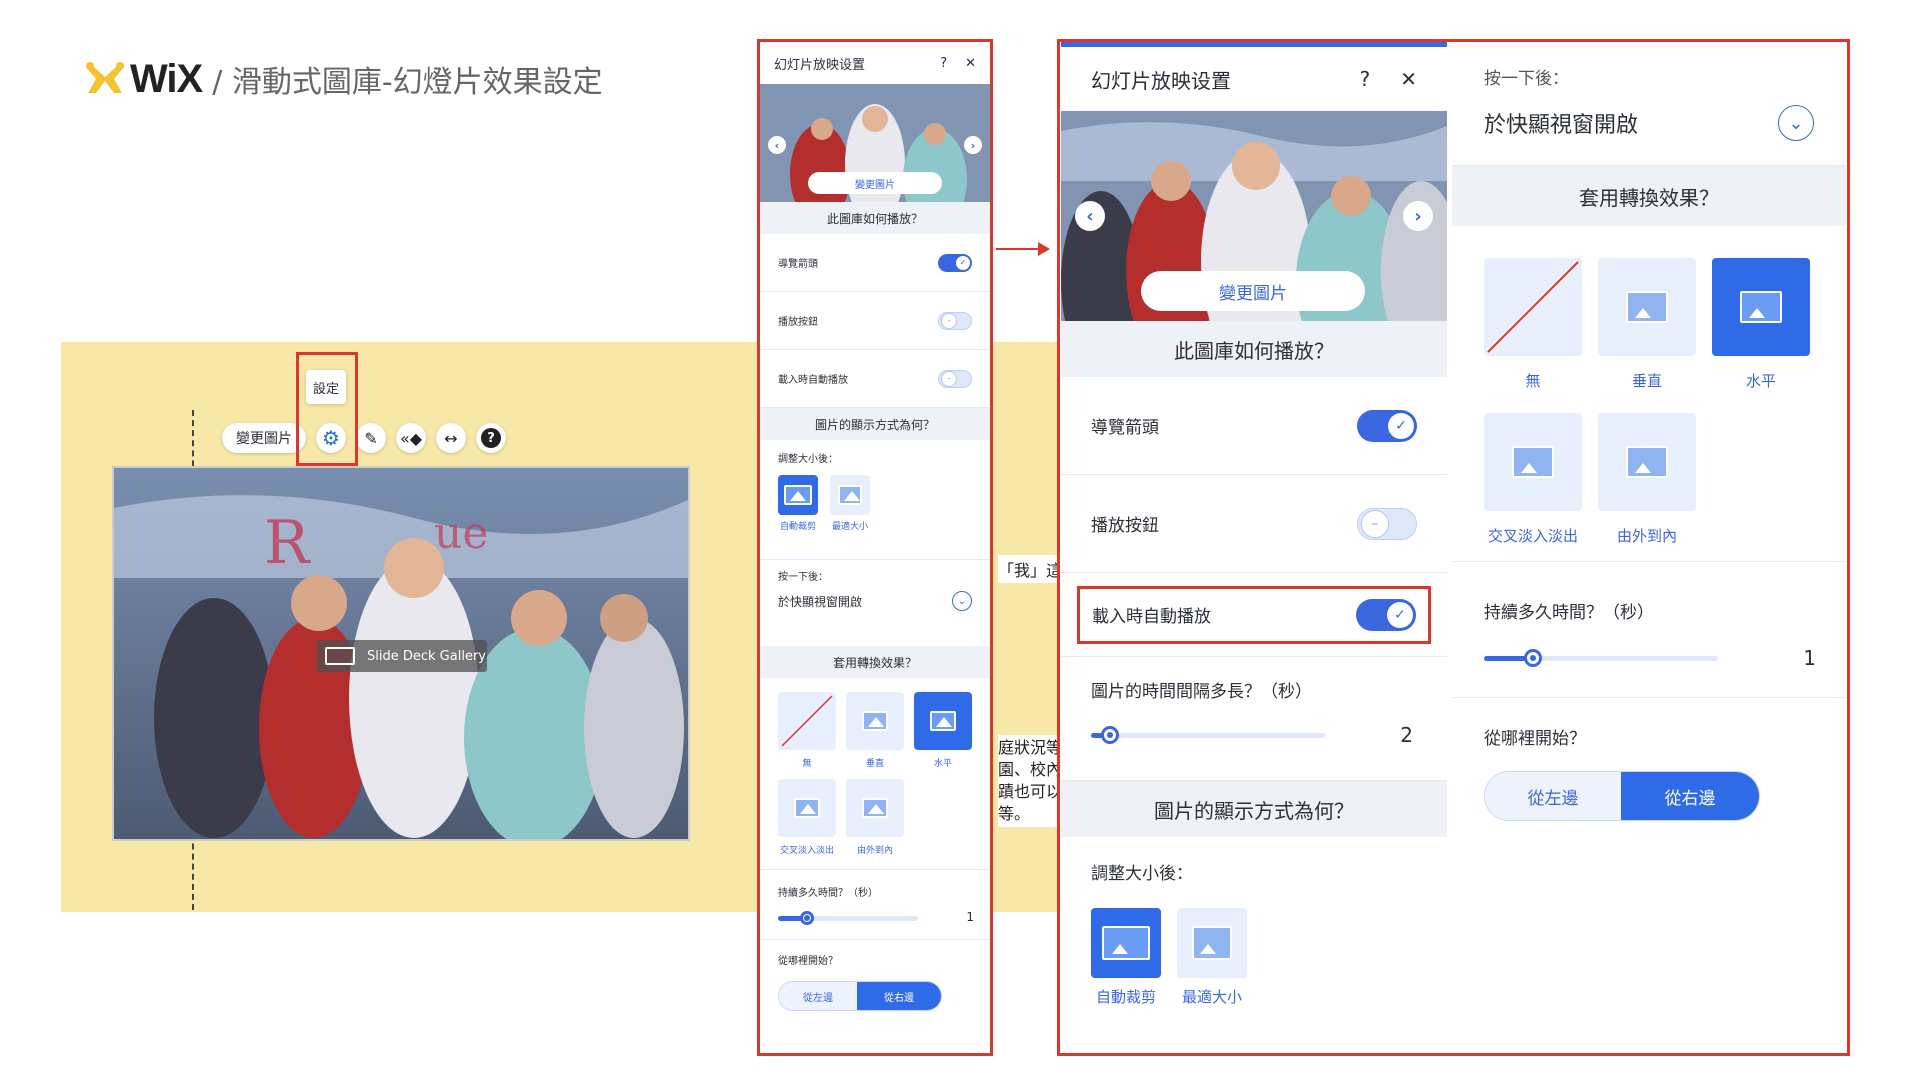  What do you see at coordinates (1030, 569) in the screenshot?
I see `article-text: 「我」這` at bounding box center [1030, 569].